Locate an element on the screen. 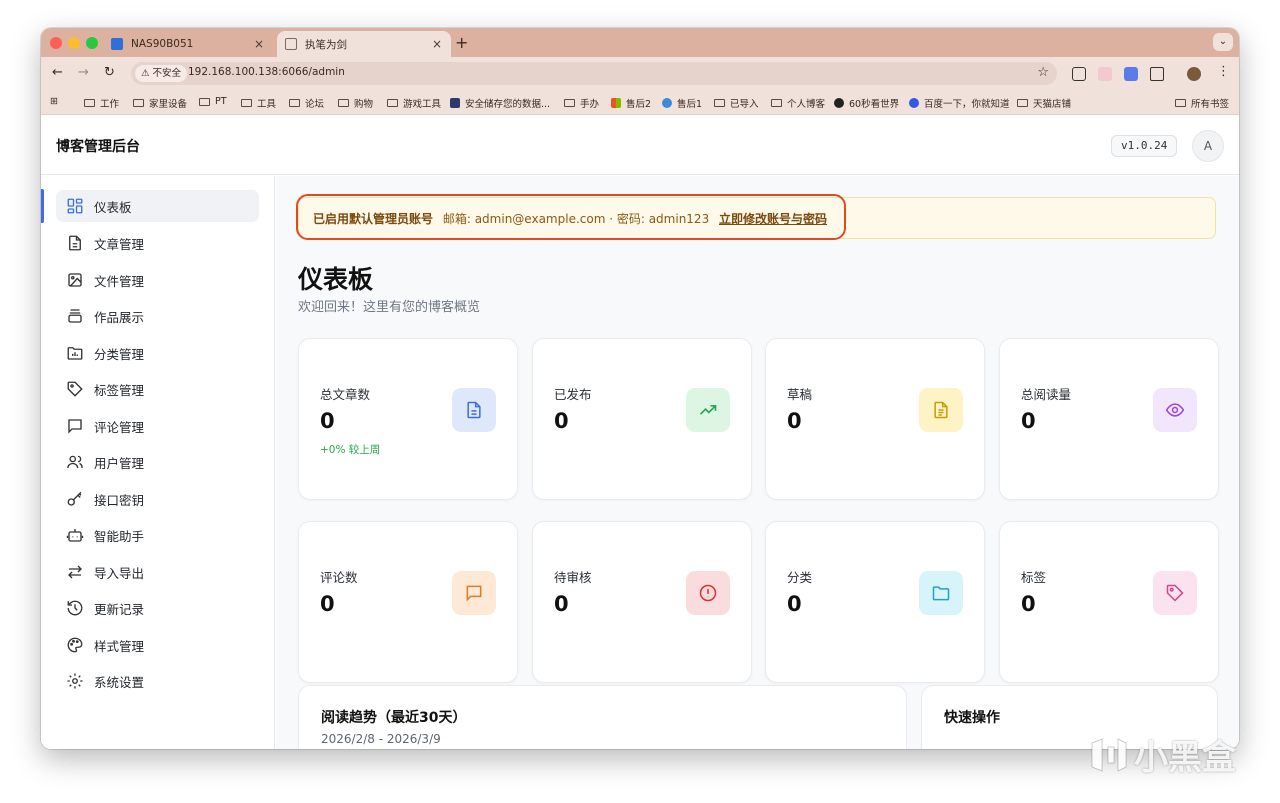 The height and width of the screenshot is (803, 1280). bookmark-link: 百度一下，你就知道 is located at coordinates (959, 103).